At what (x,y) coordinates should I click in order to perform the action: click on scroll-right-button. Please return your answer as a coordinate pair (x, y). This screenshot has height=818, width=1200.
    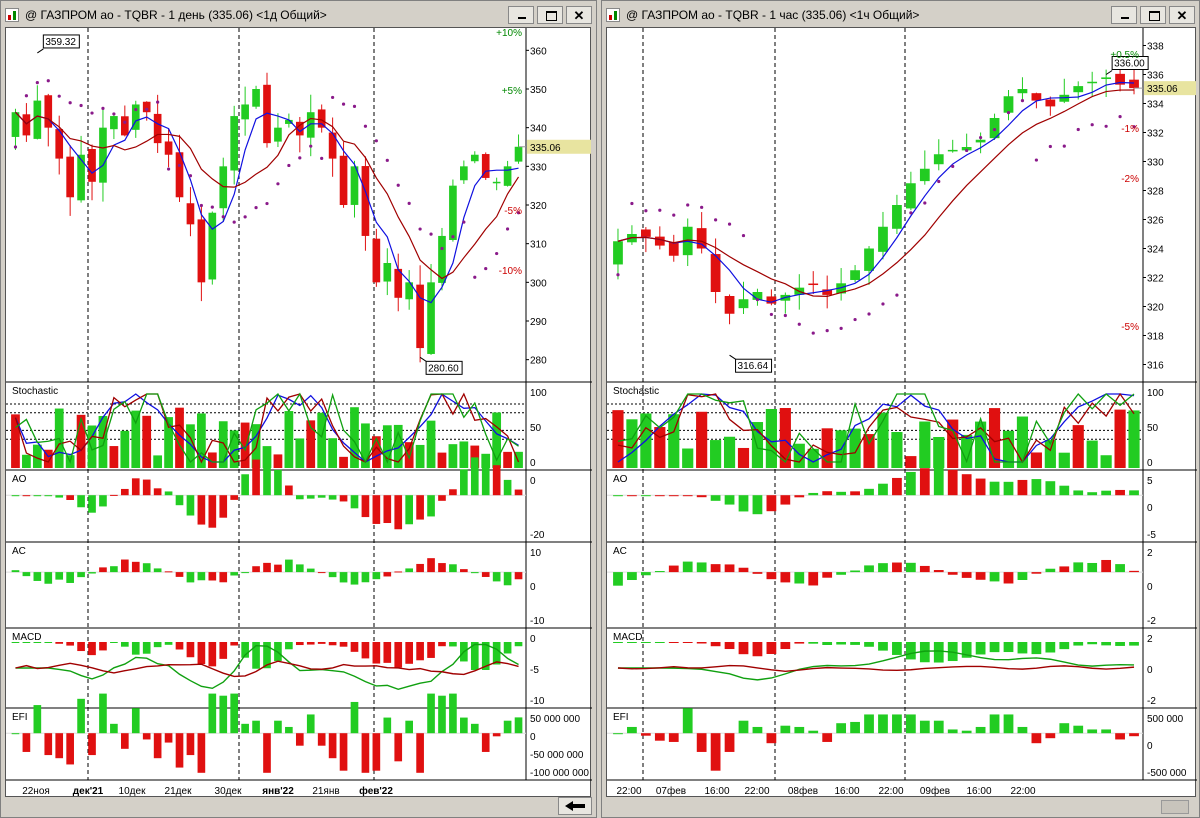
    Looking at the image, I should click on (575, 806).